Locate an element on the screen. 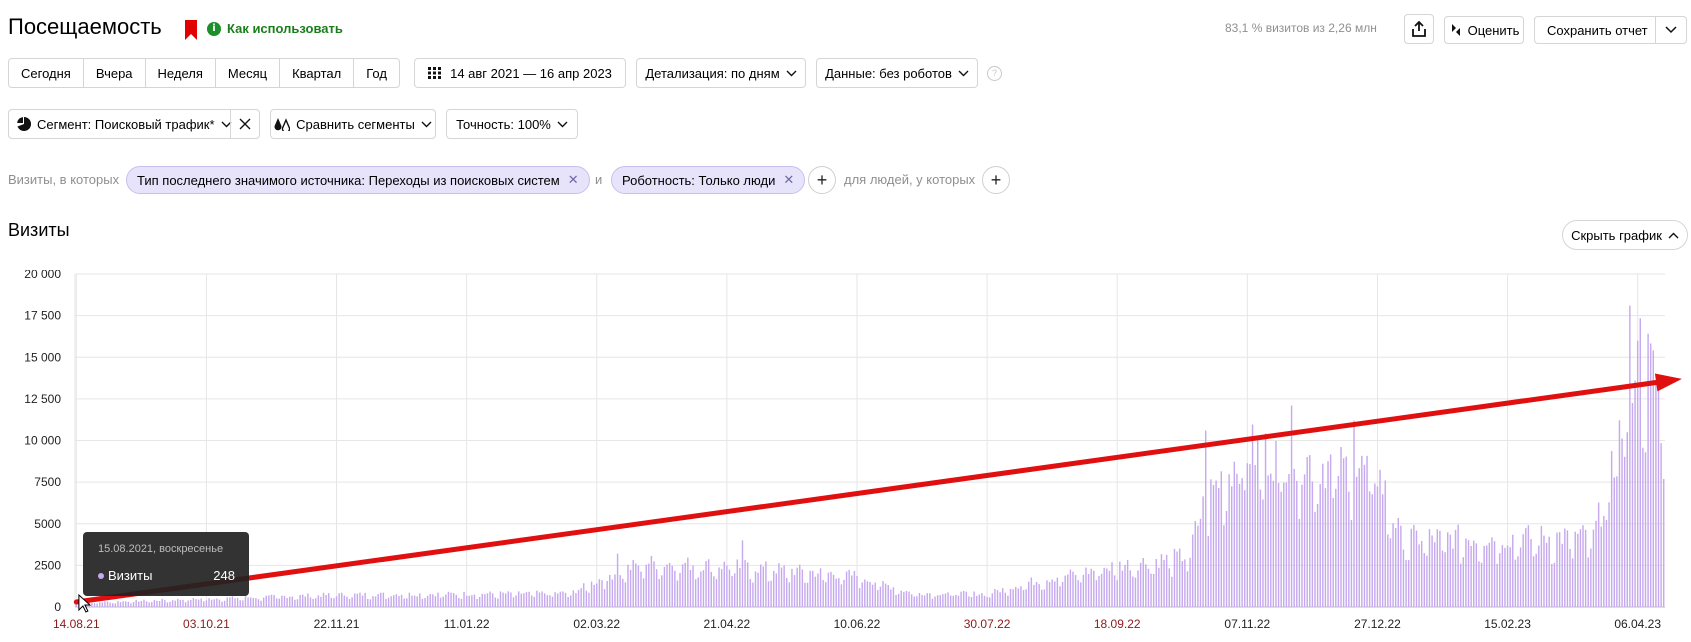  compare-segments-button: Сравнить сегменты is located at coordinates (353, 124).